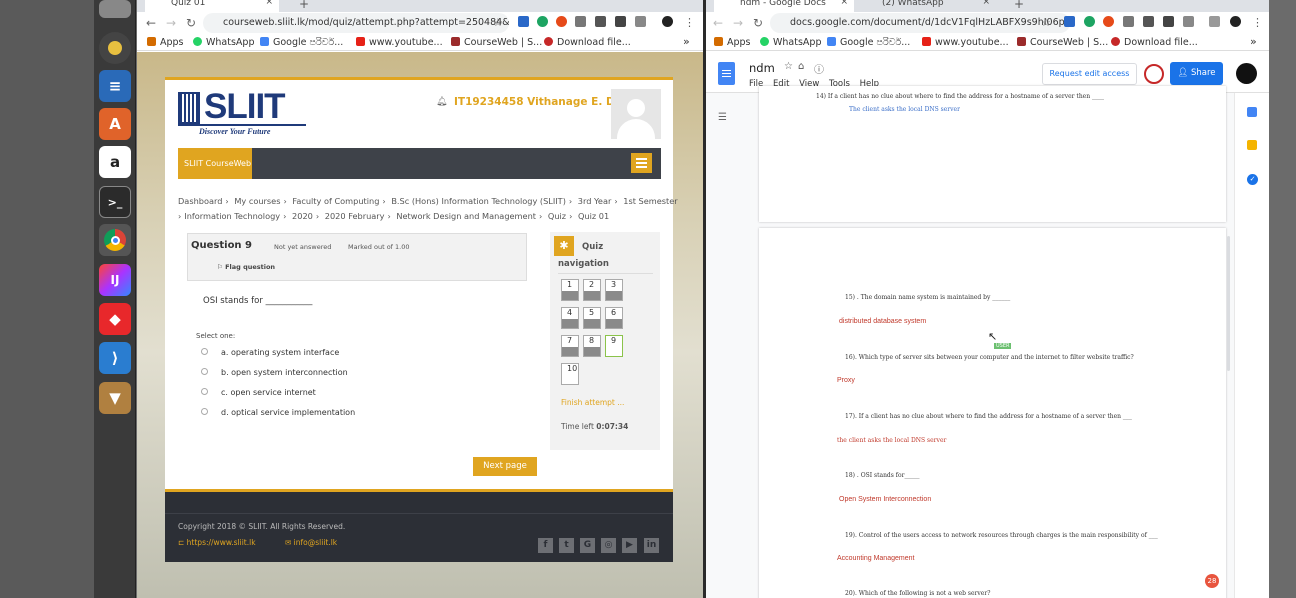  I want to click on breadcrumb-item: 2020, so click(302, 216).